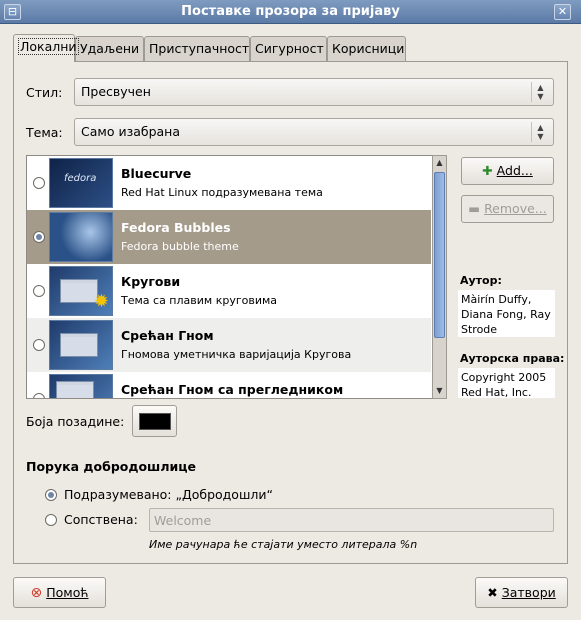 This screenshot has height=620, width=581. What do you see at coordinates (197, 48) in the screenshot?
I see `tab-accessibility: Приступачност` at bounding box center [197, 48].